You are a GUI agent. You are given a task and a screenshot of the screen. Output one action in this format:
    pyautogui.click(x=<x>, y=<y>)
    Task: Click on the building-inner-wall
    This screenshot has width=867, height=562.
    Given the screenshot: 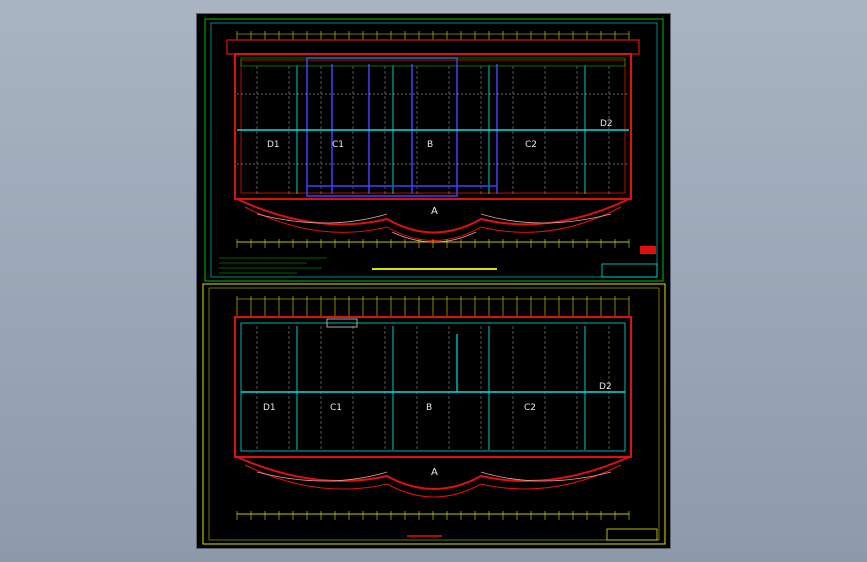 What is the action you would take?
    pyautogui.click(x=433, y=126)
    